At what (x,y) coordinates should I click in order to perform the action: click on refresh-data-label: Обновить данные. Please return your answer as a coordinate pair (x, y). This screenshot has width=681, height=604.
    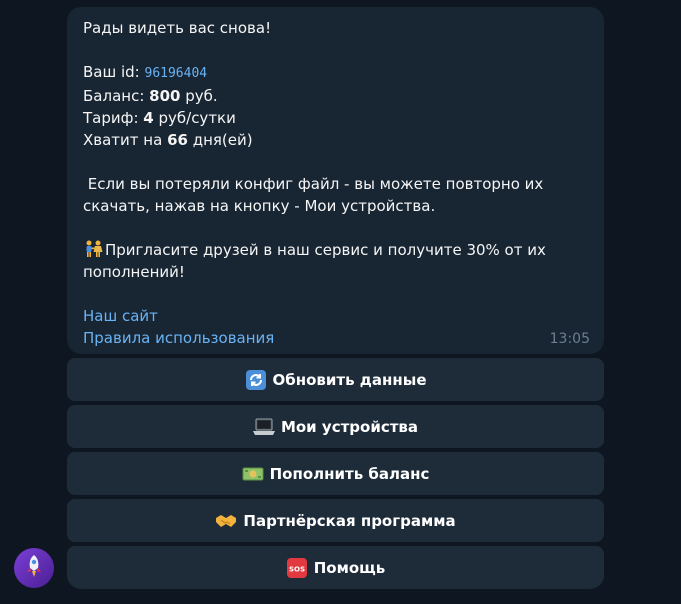
    Looking at the image, I should click on (349, 379).